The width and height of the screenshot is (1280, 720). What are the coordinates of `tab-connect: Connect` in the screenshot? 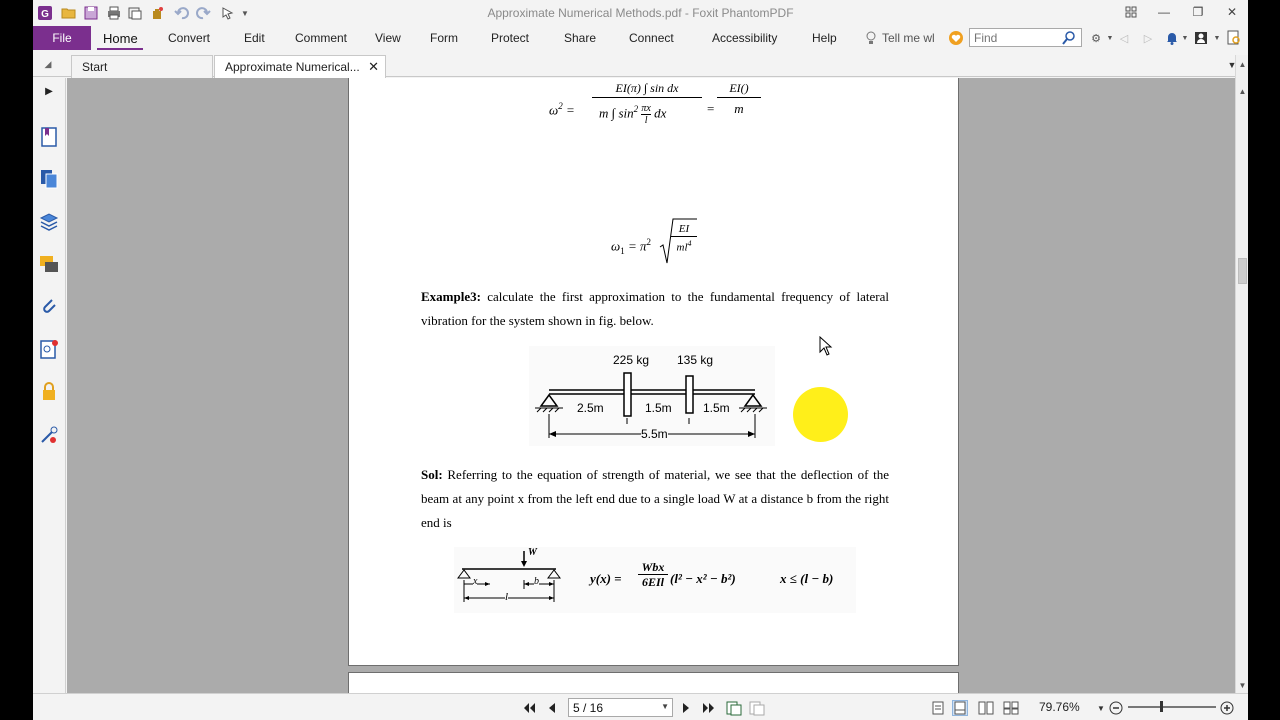 It's located at (651, 38).